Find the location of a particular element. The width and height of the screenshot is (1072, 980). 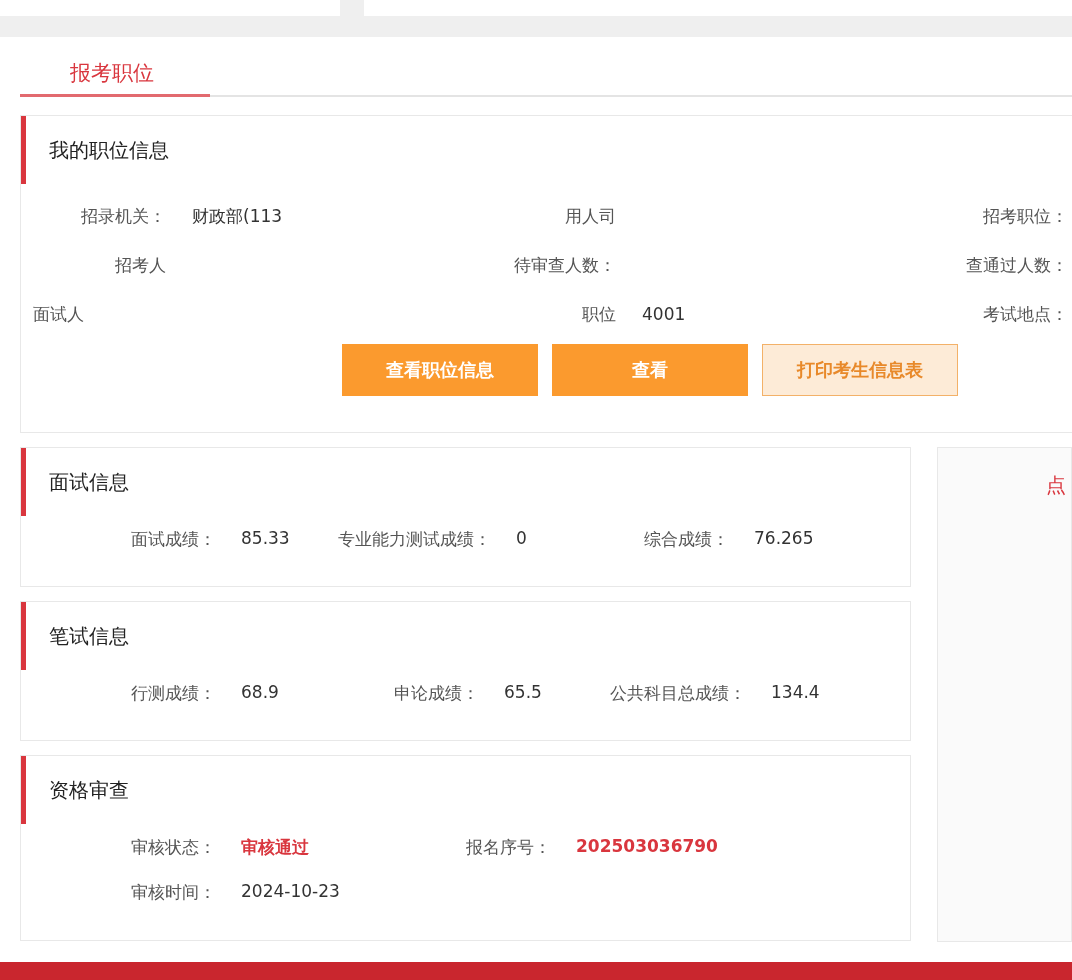

field-value: 85.33 is located at coordinates (265, 539).